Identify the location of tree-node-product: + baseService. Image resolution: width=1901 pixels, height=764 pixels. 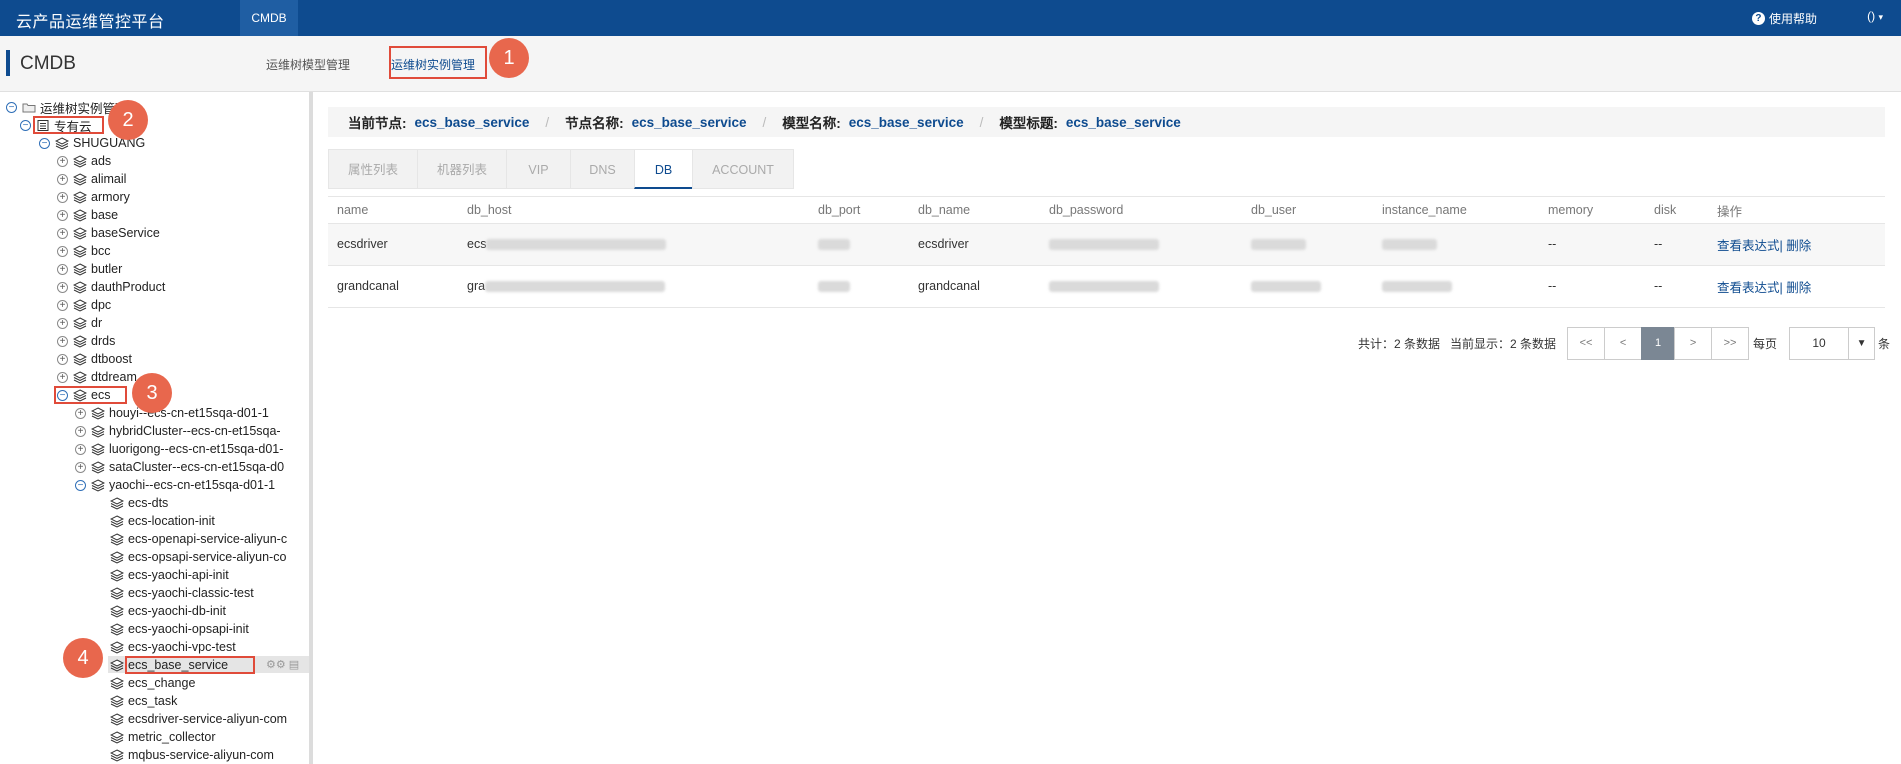
(108, 233).